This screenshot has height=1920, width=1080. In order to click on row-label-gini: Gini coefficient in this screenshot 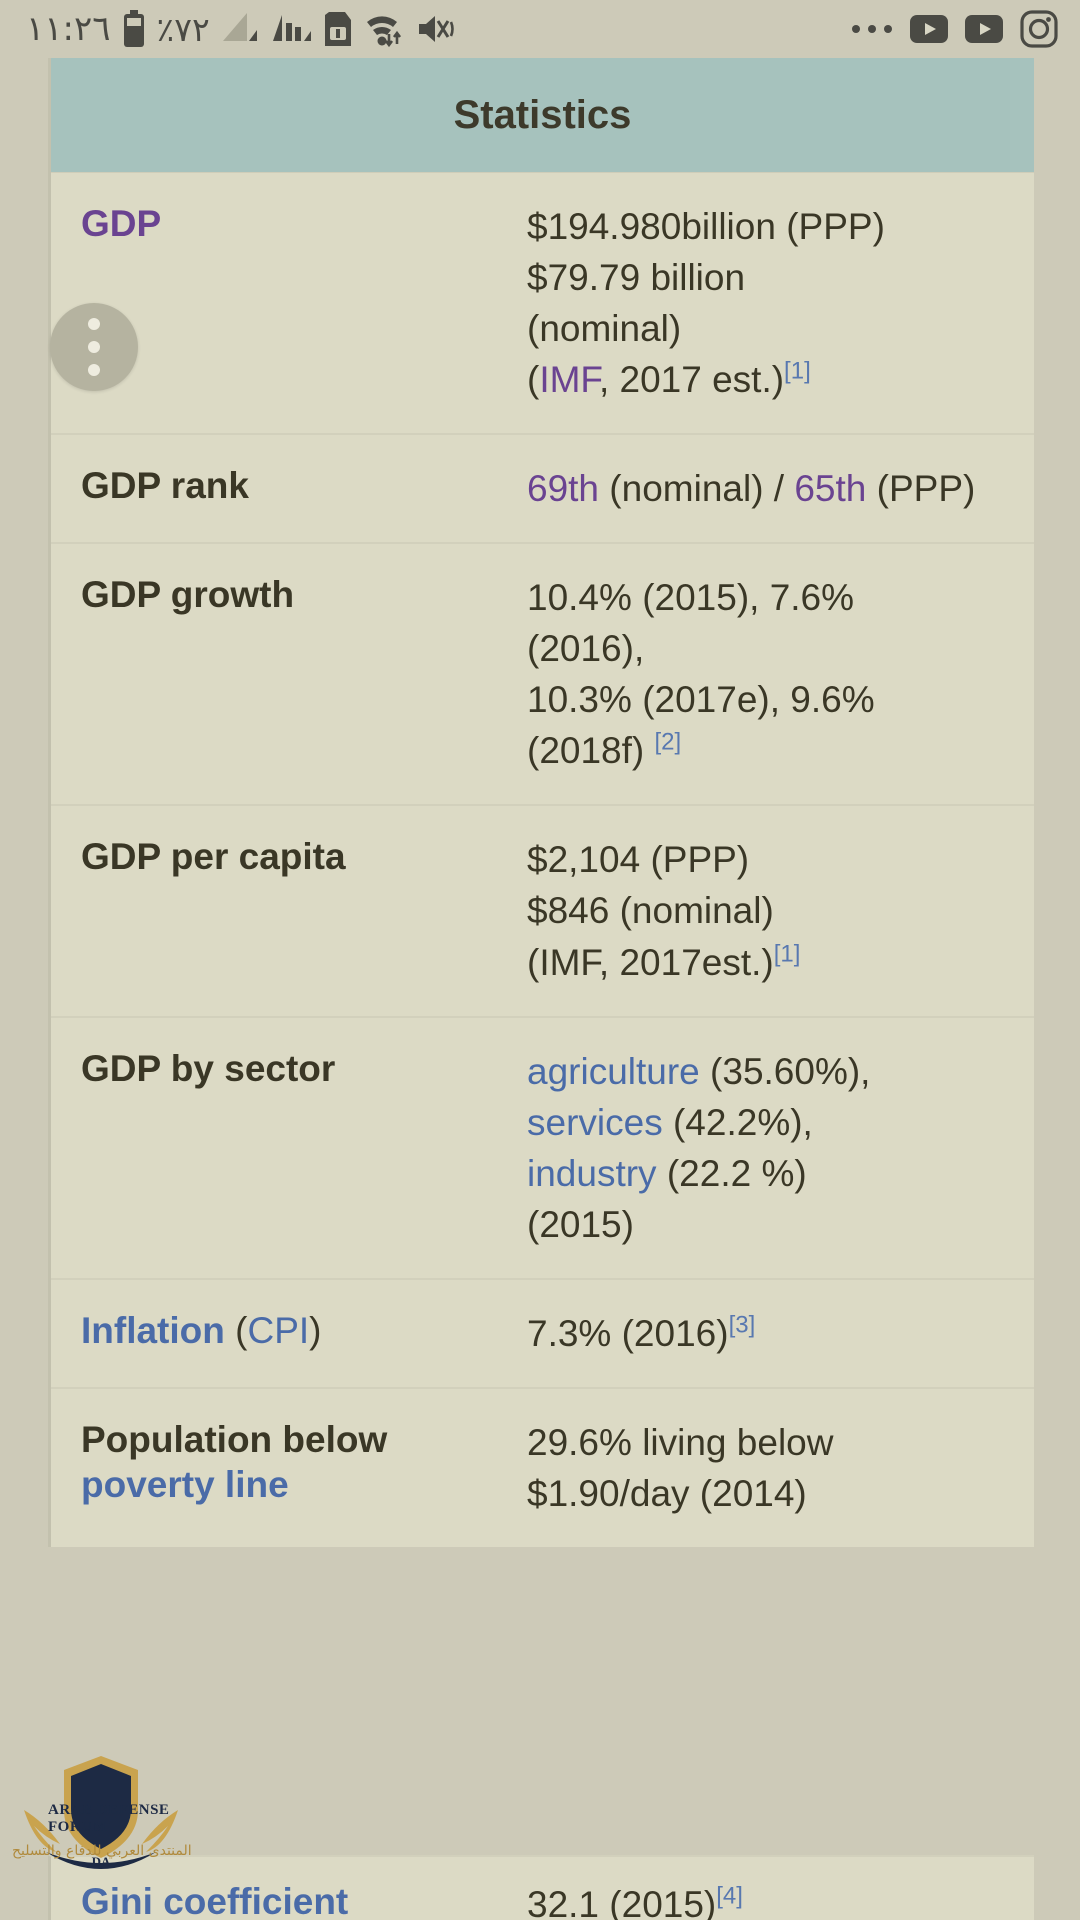, I will do `click(286, 1888)`.